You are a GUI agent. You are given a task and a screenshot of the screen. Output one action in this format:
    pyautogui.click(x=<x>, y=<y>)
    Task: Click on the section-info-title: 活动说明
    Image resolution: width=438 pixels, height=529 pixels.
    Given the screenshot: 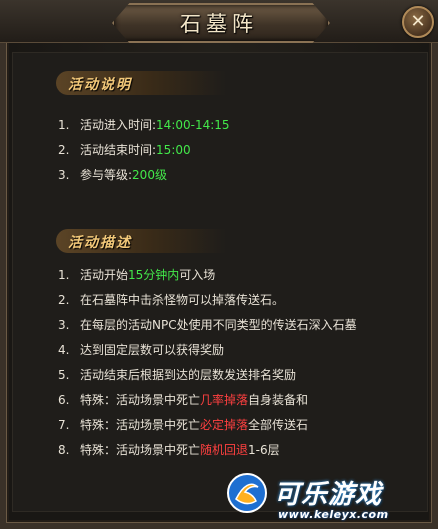 What is the action you would take?
    pyautogui.click(x=100, y=85)
    